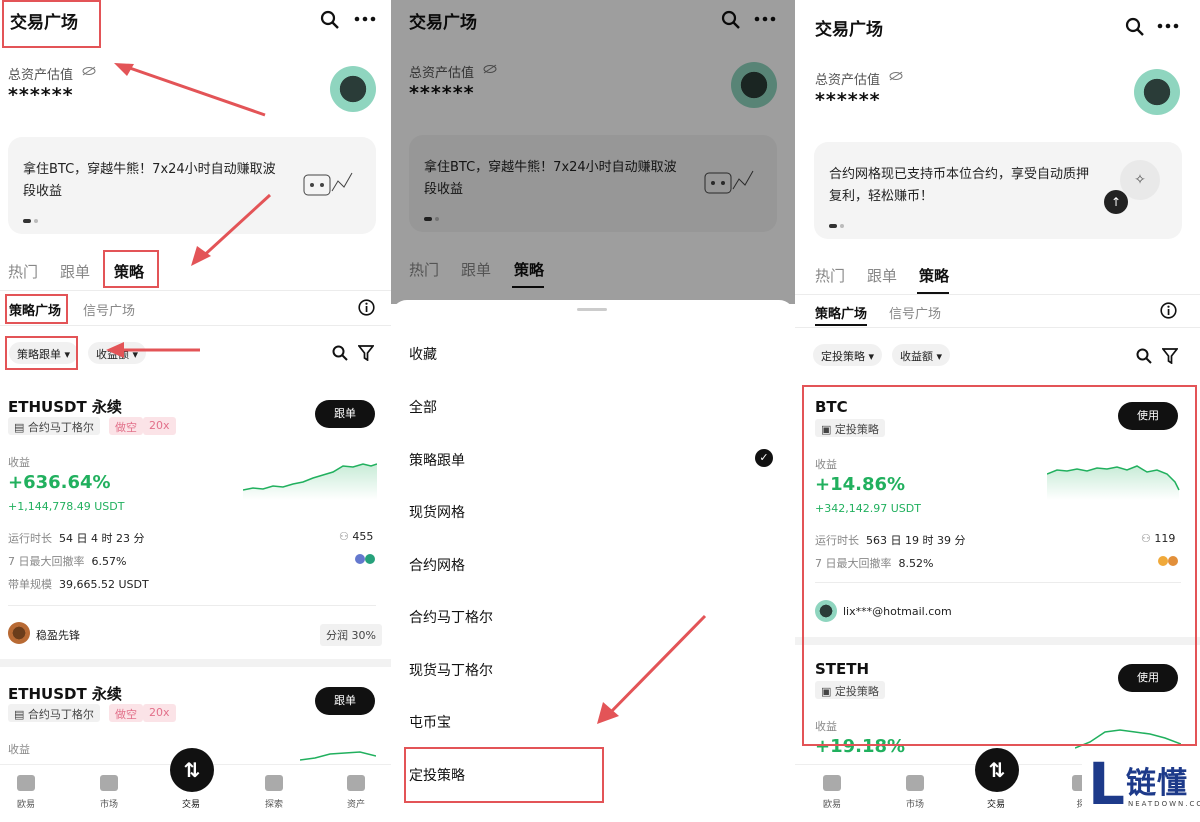 Image resolution: width=1200 pixels, height=822 pixels. Describe the element at coordinates (451, 670) in the screenshot. I see `menu-item-spot-martingale: 现货马丁格尔` at that location.